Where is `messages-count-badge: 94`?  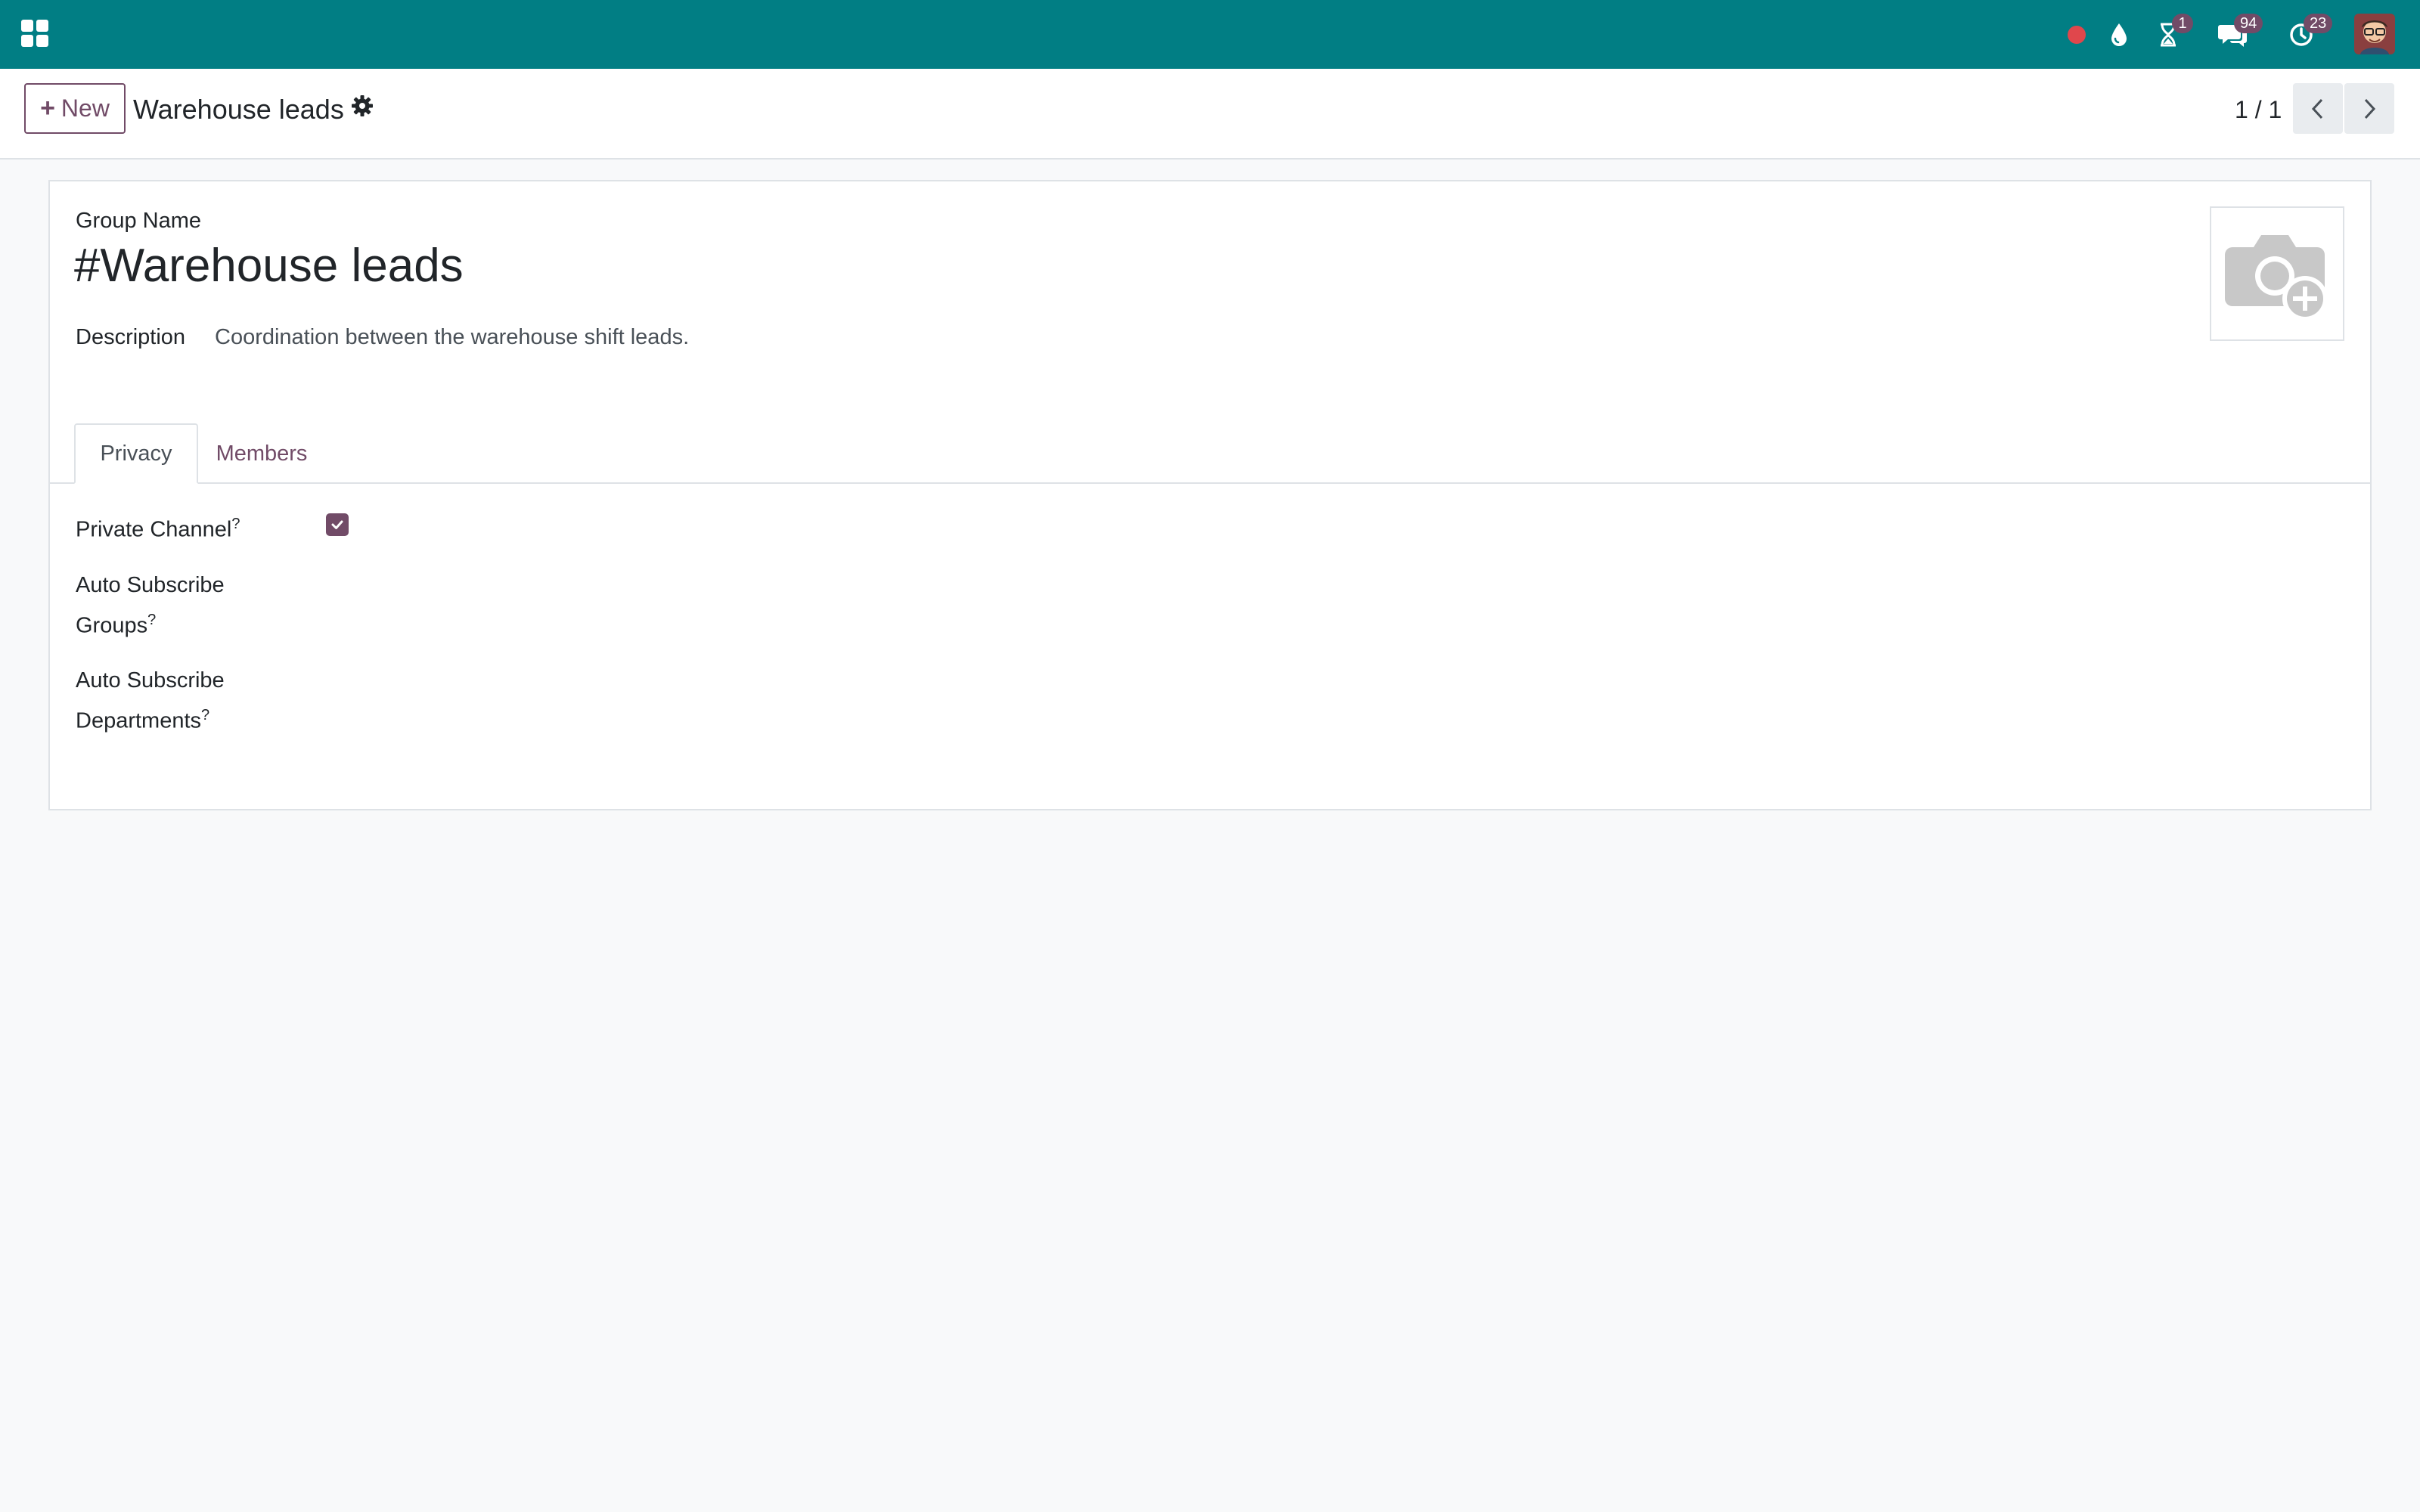 messages-count-badge: 94 is located at coordinates (2248, 23).